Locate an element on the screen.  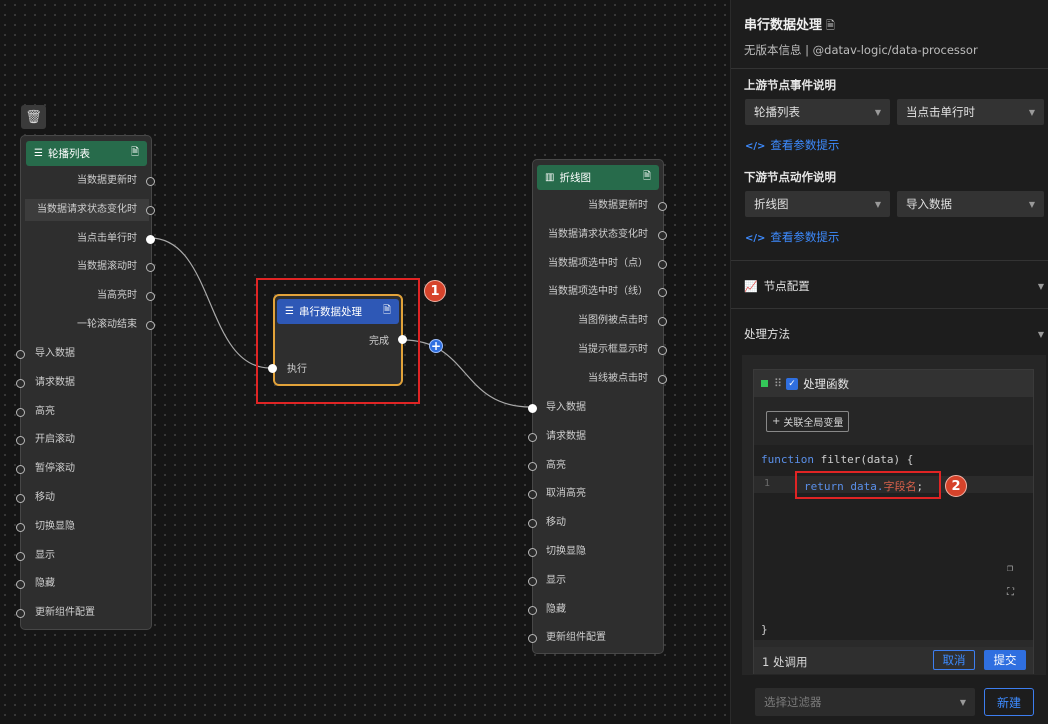
filter-placeholder: 选择过滤器 is located at coordinates (793, 702).